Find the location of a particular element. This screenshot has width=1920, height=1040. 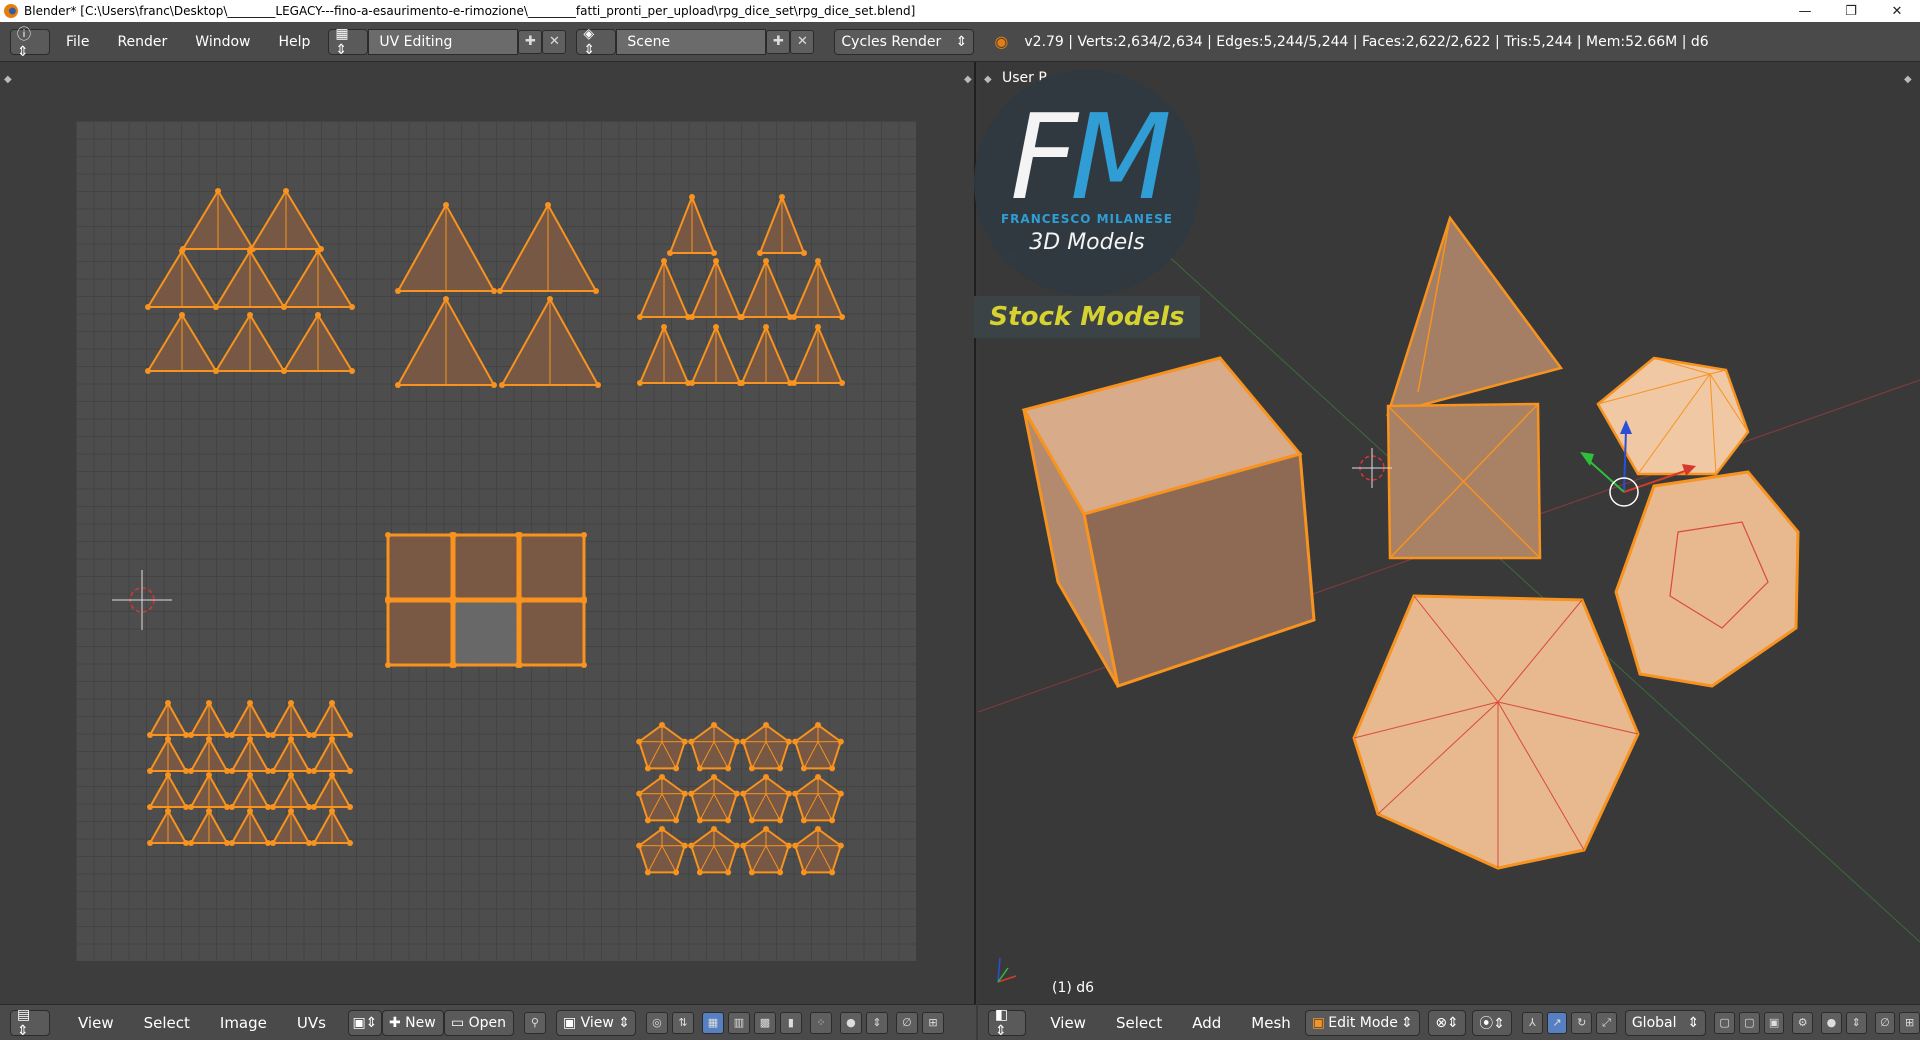

proportional-edit-icon: ● is located at coordinates (850, 1022).